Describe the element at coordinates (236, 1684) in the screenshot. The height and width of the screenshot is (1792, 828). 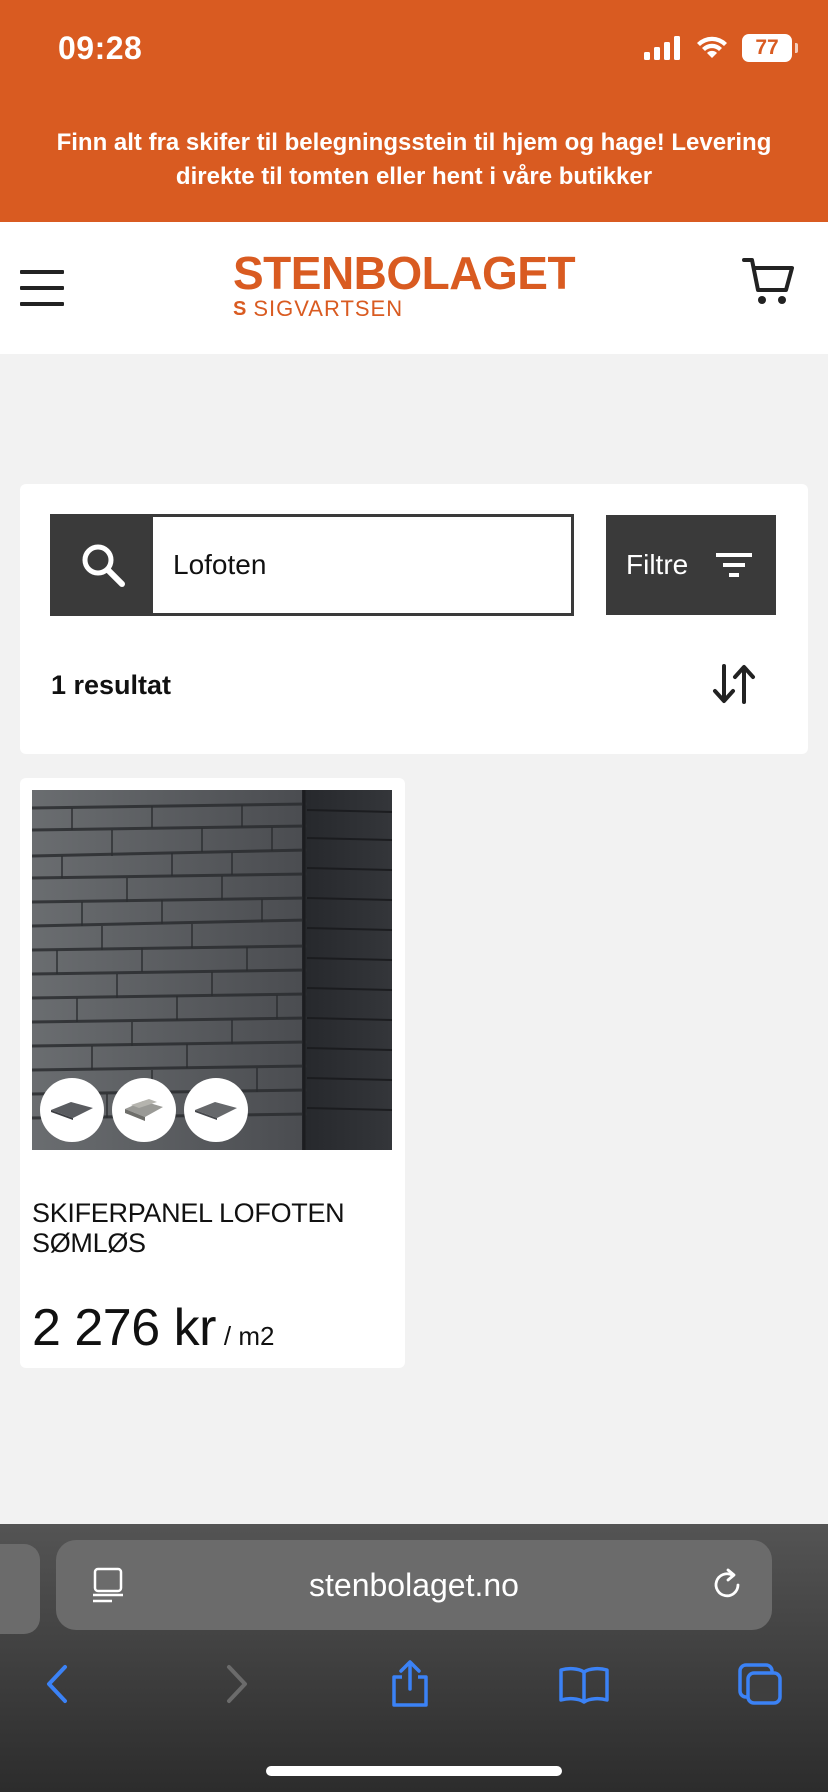
I see `forward-icon` at that location.